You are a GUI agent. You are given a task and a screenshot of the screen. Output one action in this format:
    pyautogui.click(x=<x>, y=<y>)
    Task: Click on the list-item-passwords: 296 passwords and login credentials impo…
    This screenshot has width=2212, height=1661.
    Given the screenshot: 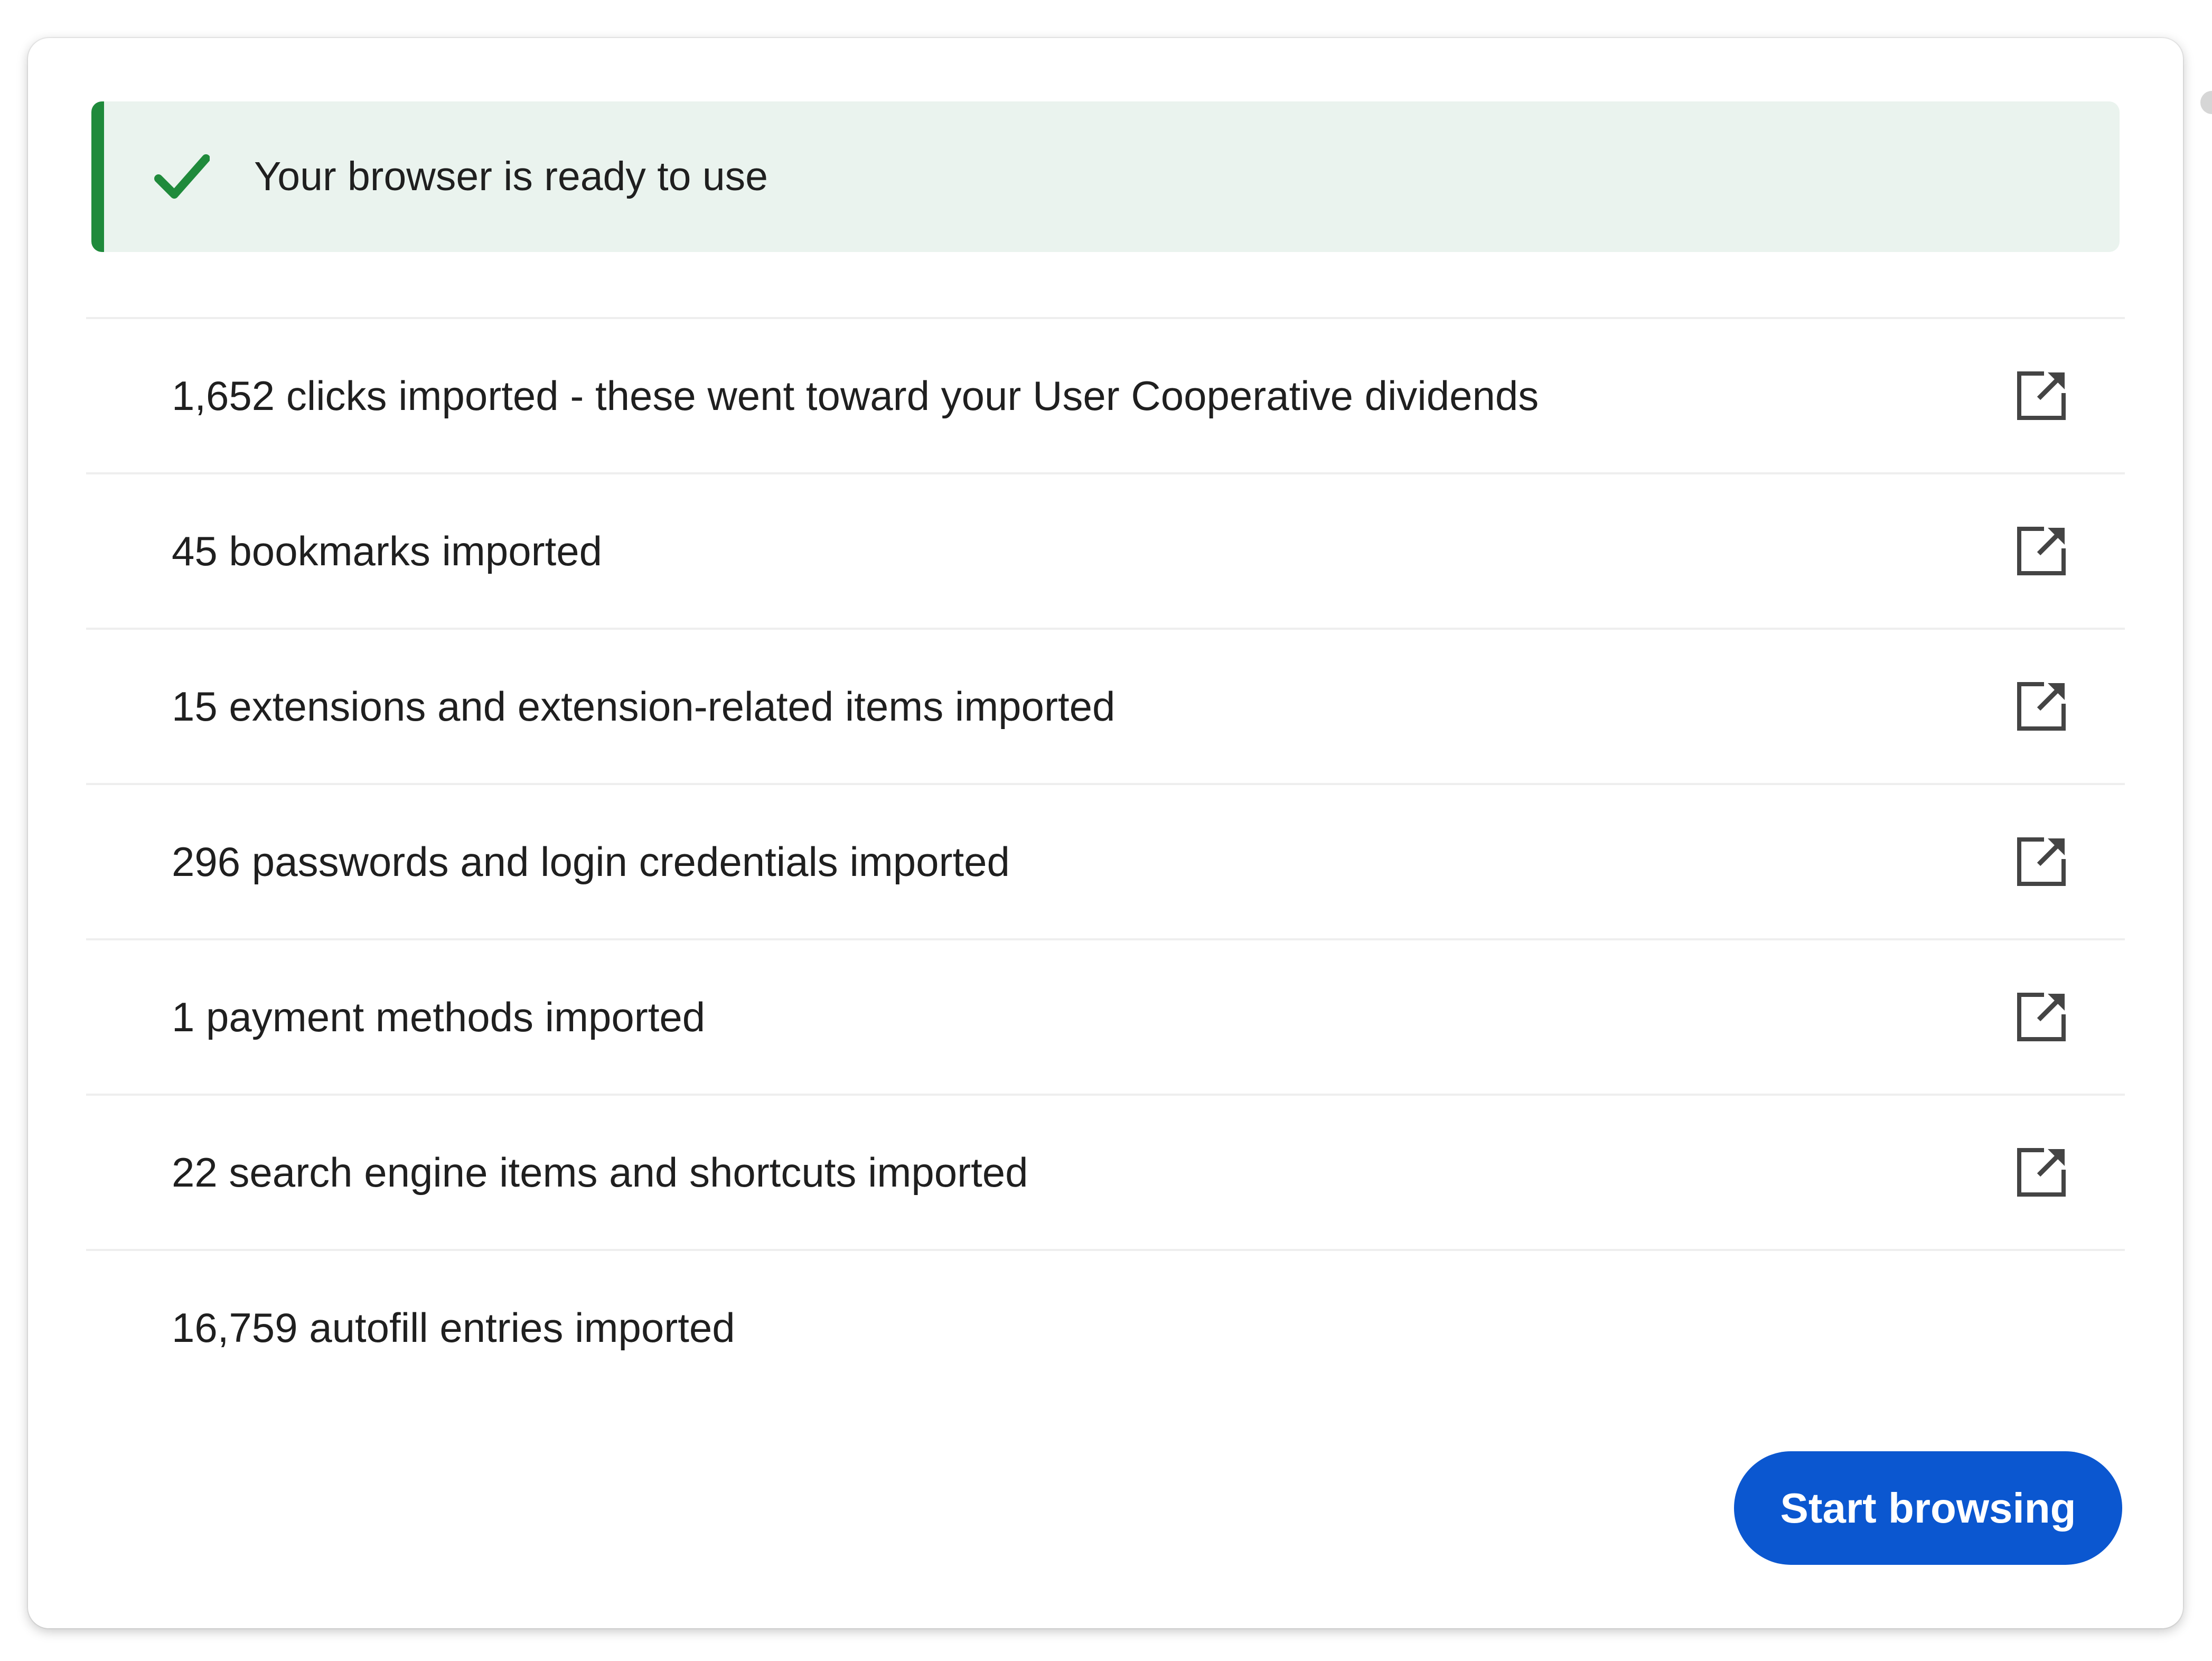 What is the action you would take?
    pyautogui.click(x=1105, y=861)
    